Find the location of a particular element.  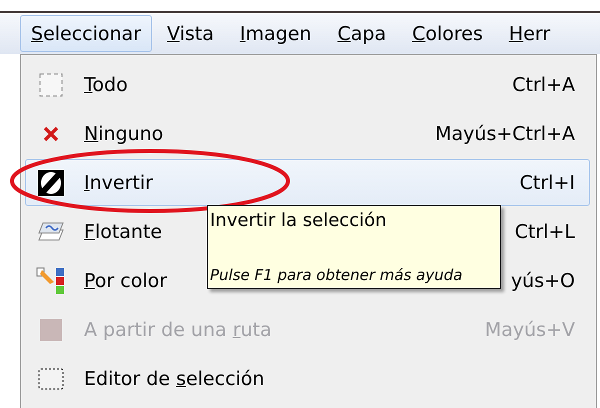

menu-item-label: Flotante is located at coordinates (122, 231).